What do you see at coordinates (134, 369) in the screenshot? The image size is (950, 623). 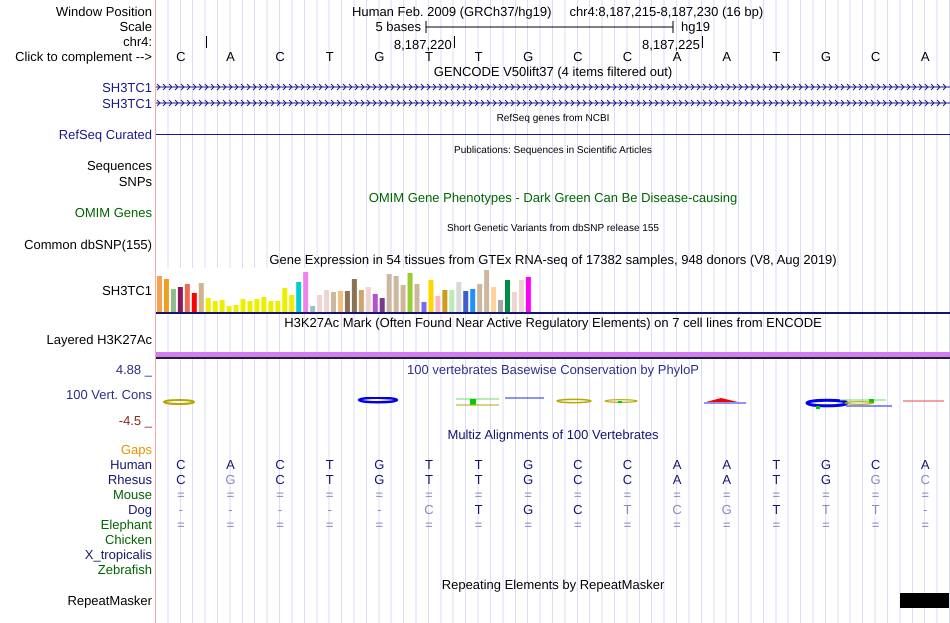 I see `axis-label: 4.88 _` at bounding box center [134, 369].